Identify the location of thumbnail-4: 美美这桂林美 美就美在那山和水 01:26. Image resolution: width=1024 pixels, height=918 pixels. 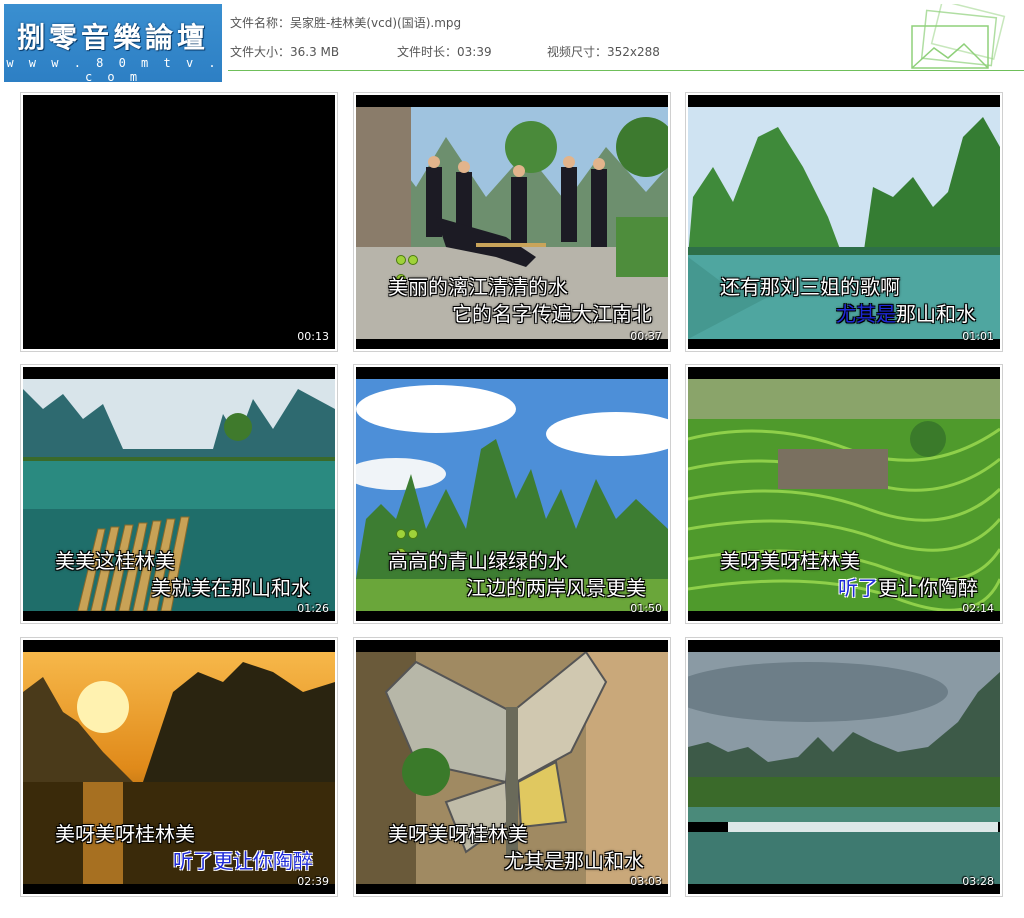
(179, 494).